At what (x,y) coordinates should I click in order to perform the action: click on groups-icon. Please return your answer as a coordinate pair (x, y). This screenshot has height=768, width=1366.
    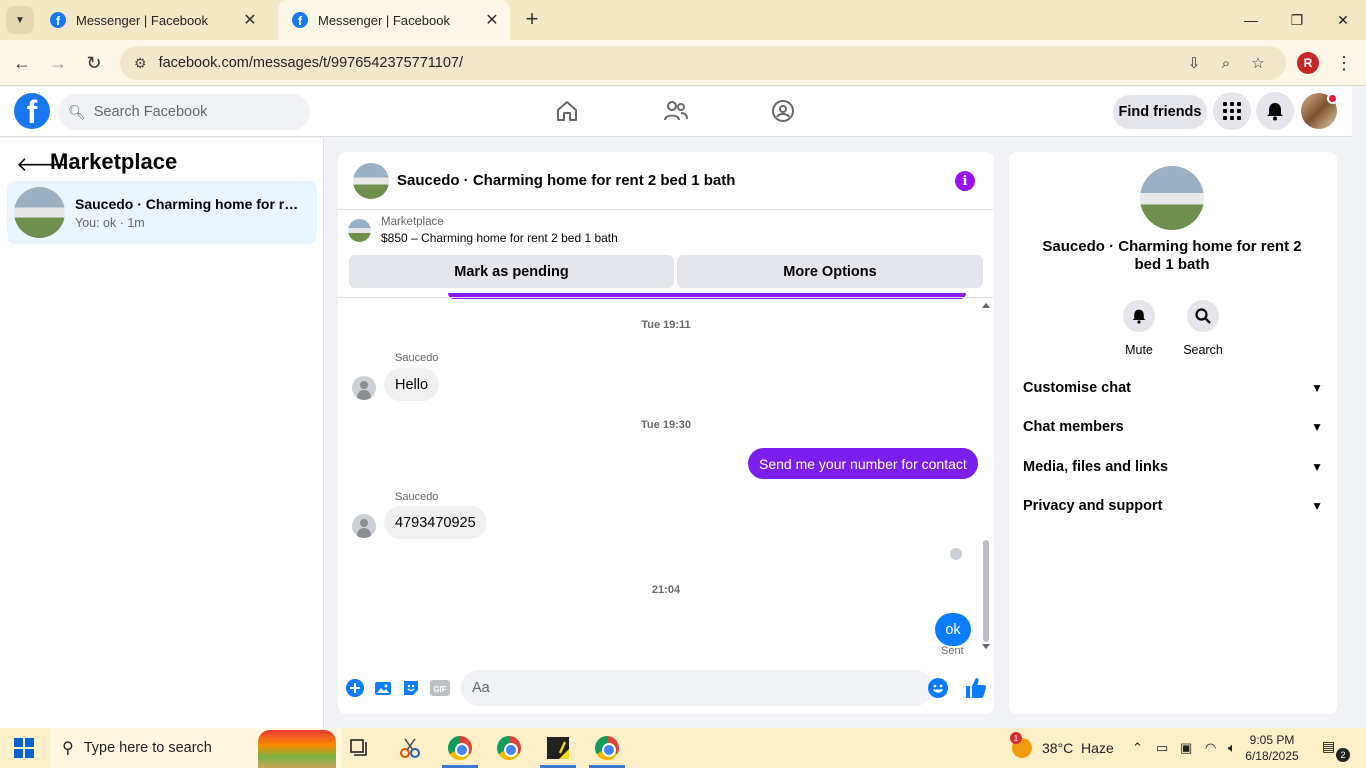
    Looking at the image, I should click on (783, 111).